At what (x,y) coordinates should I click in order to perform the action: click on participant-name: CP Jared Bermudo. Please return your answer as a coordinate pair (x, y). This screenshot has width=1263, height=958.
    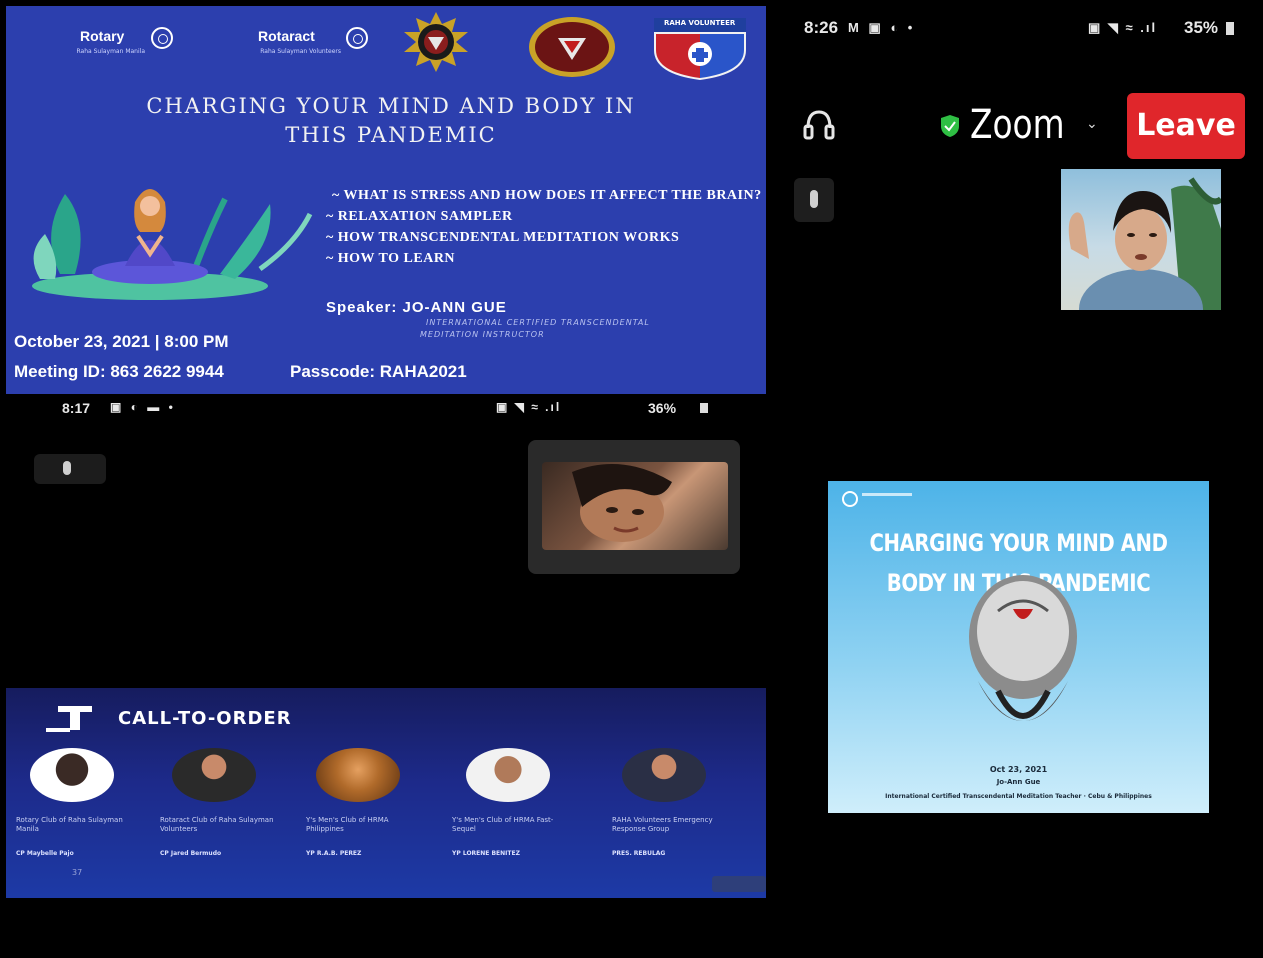
    Looking at the image, I should click on (191, 853).